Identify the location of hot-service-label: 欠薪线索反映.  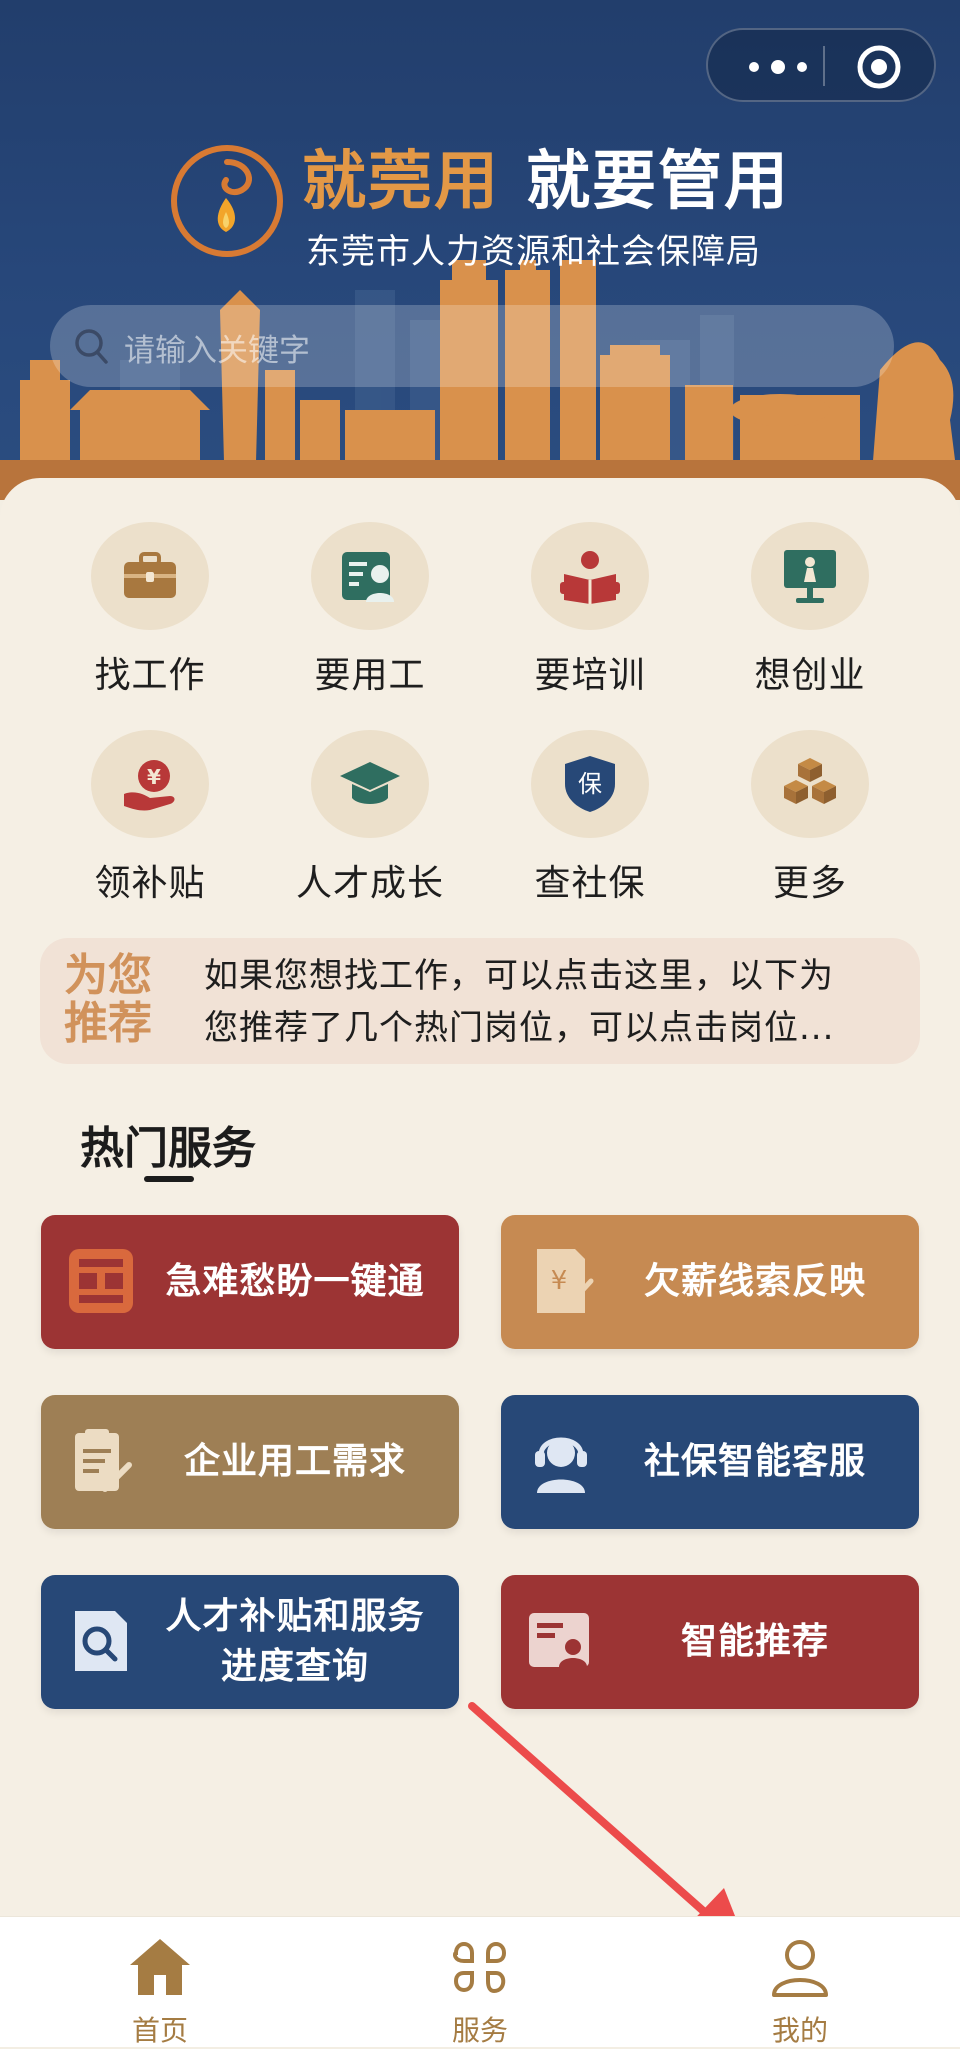
(754, 1281).